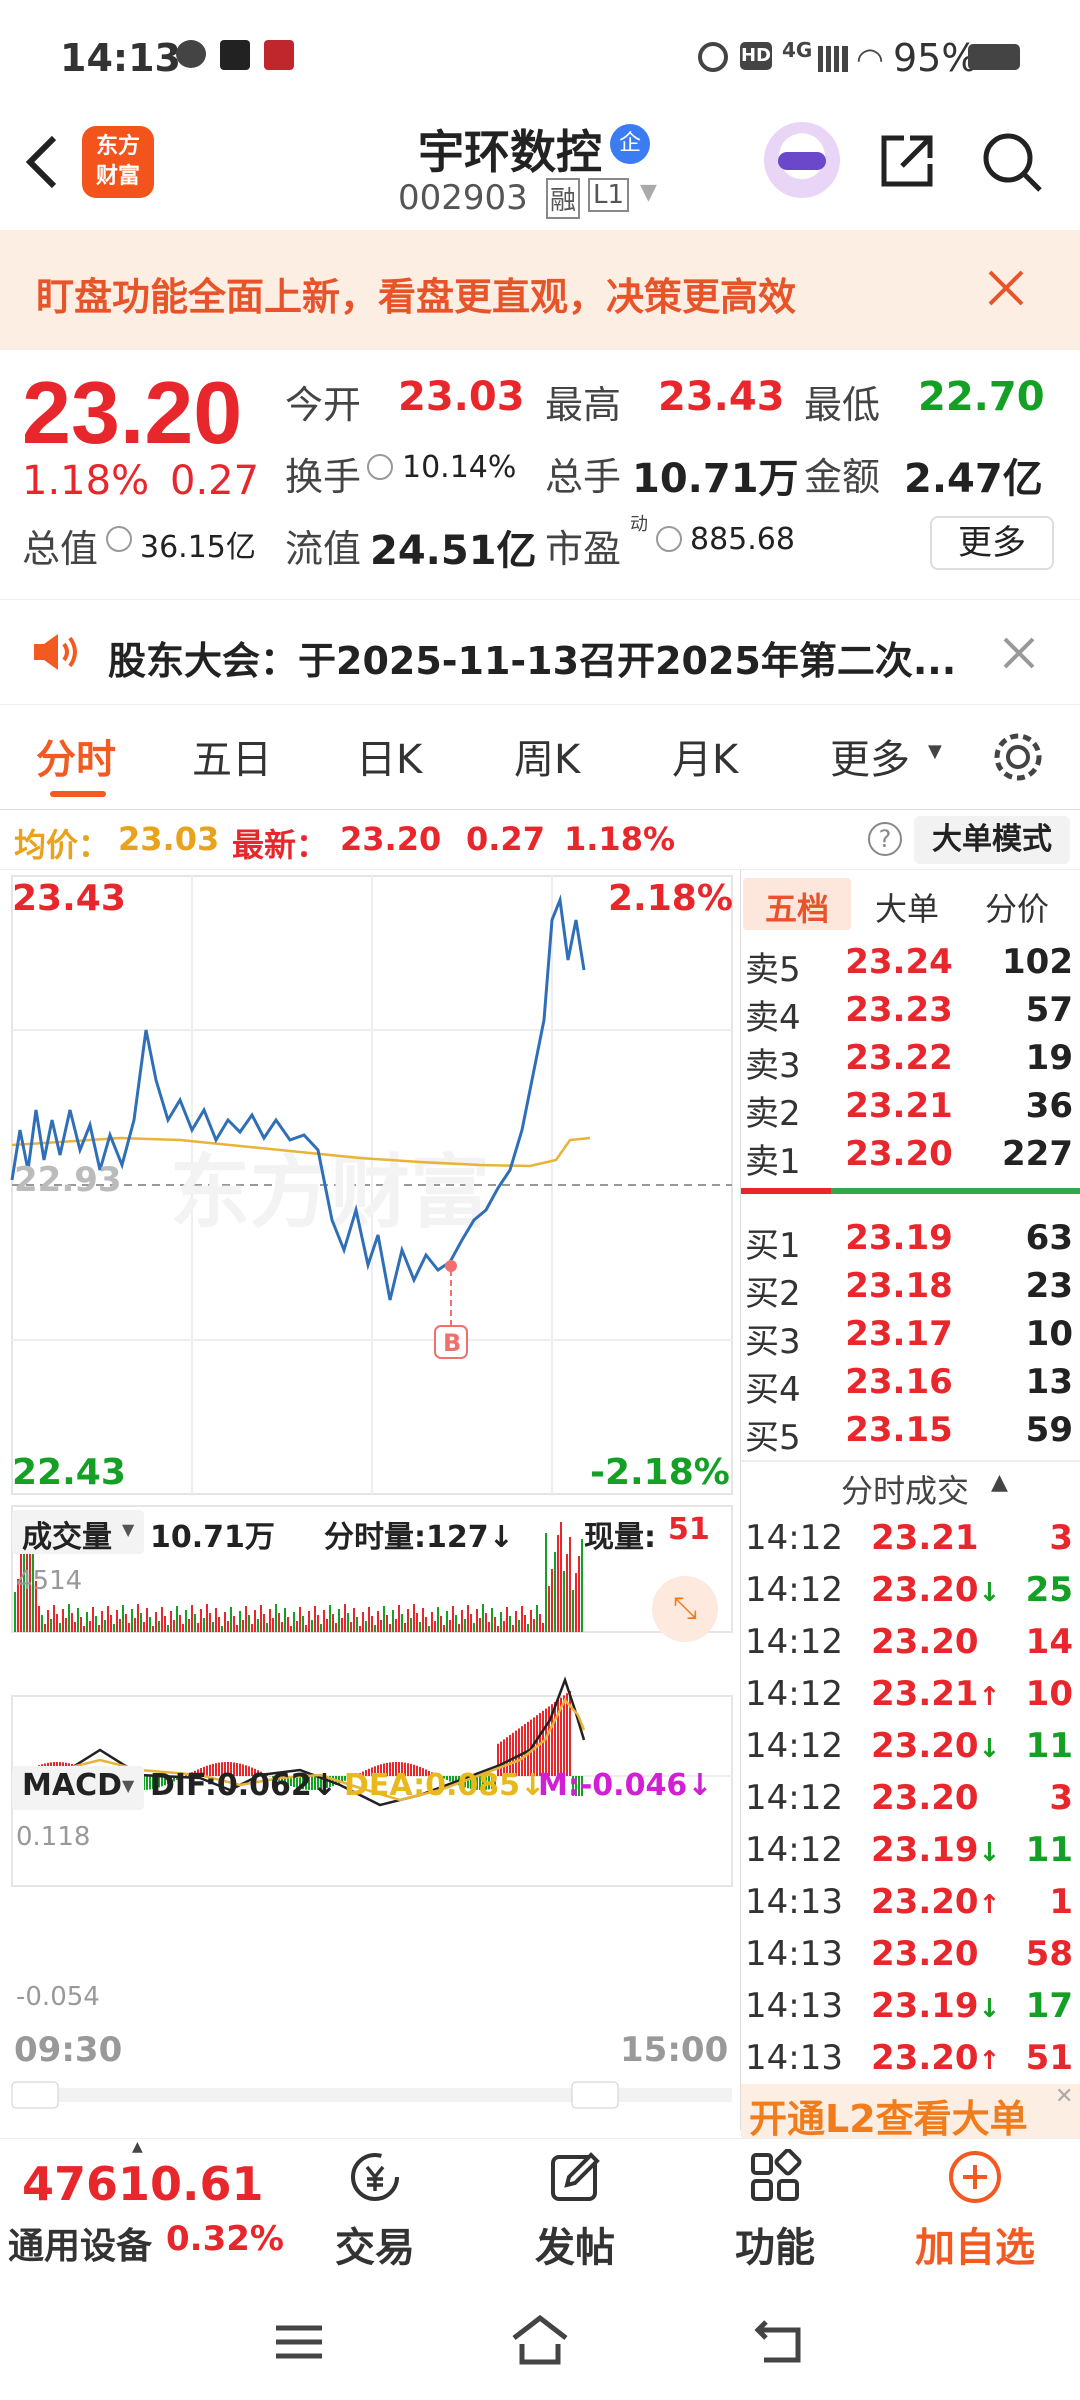 This screenshot has width=1080, height=2400. Describe the element at coordinates (685, 1609) in the screenshot. I see `expand-icon: ⤡` at that location.